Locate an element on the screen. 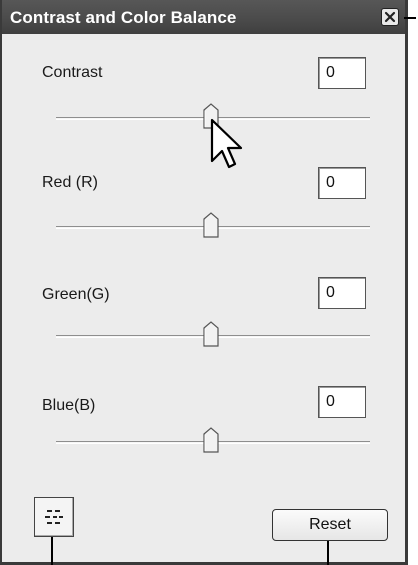 This screenshot has width=418, height=565. contrast-value-field: 0 is located at coordinates (342, 73).